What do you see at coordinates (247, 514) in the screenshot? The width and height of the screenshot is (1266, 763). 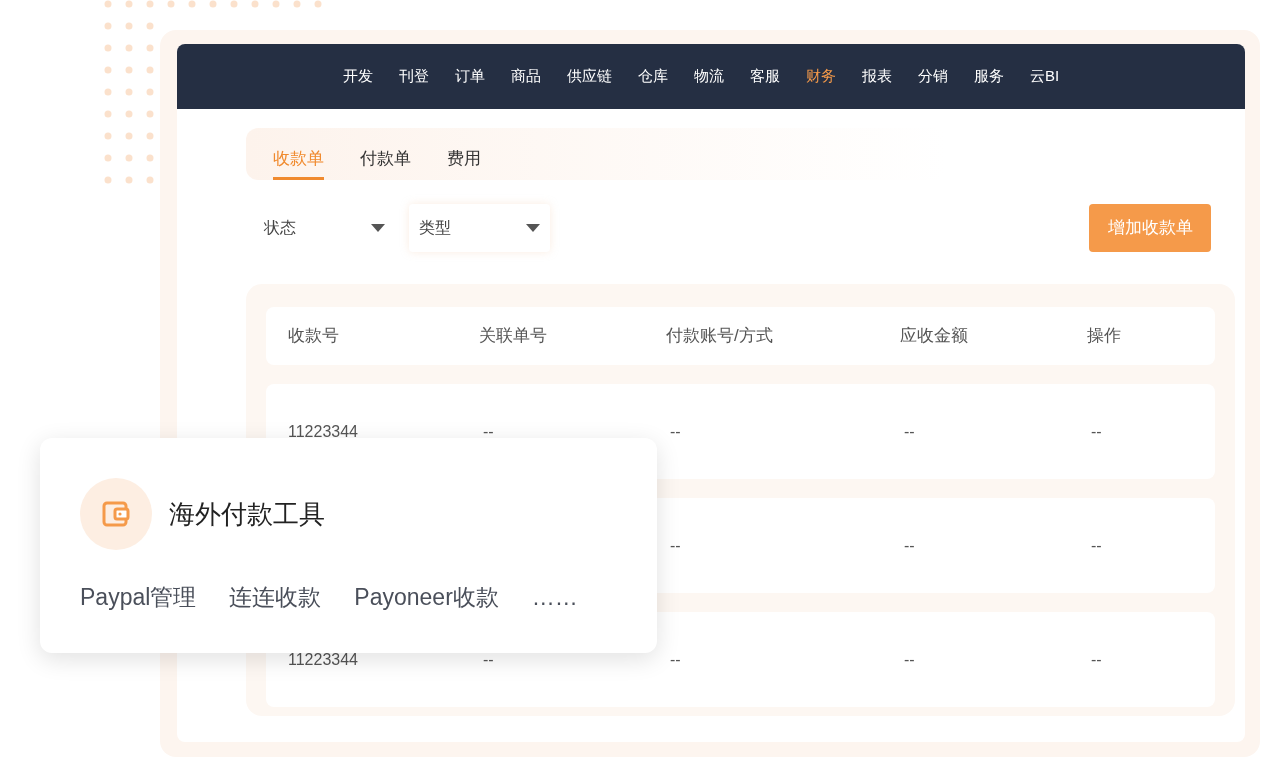 I see `card-title: 海外付款工具` at bounding box center [247, 514].